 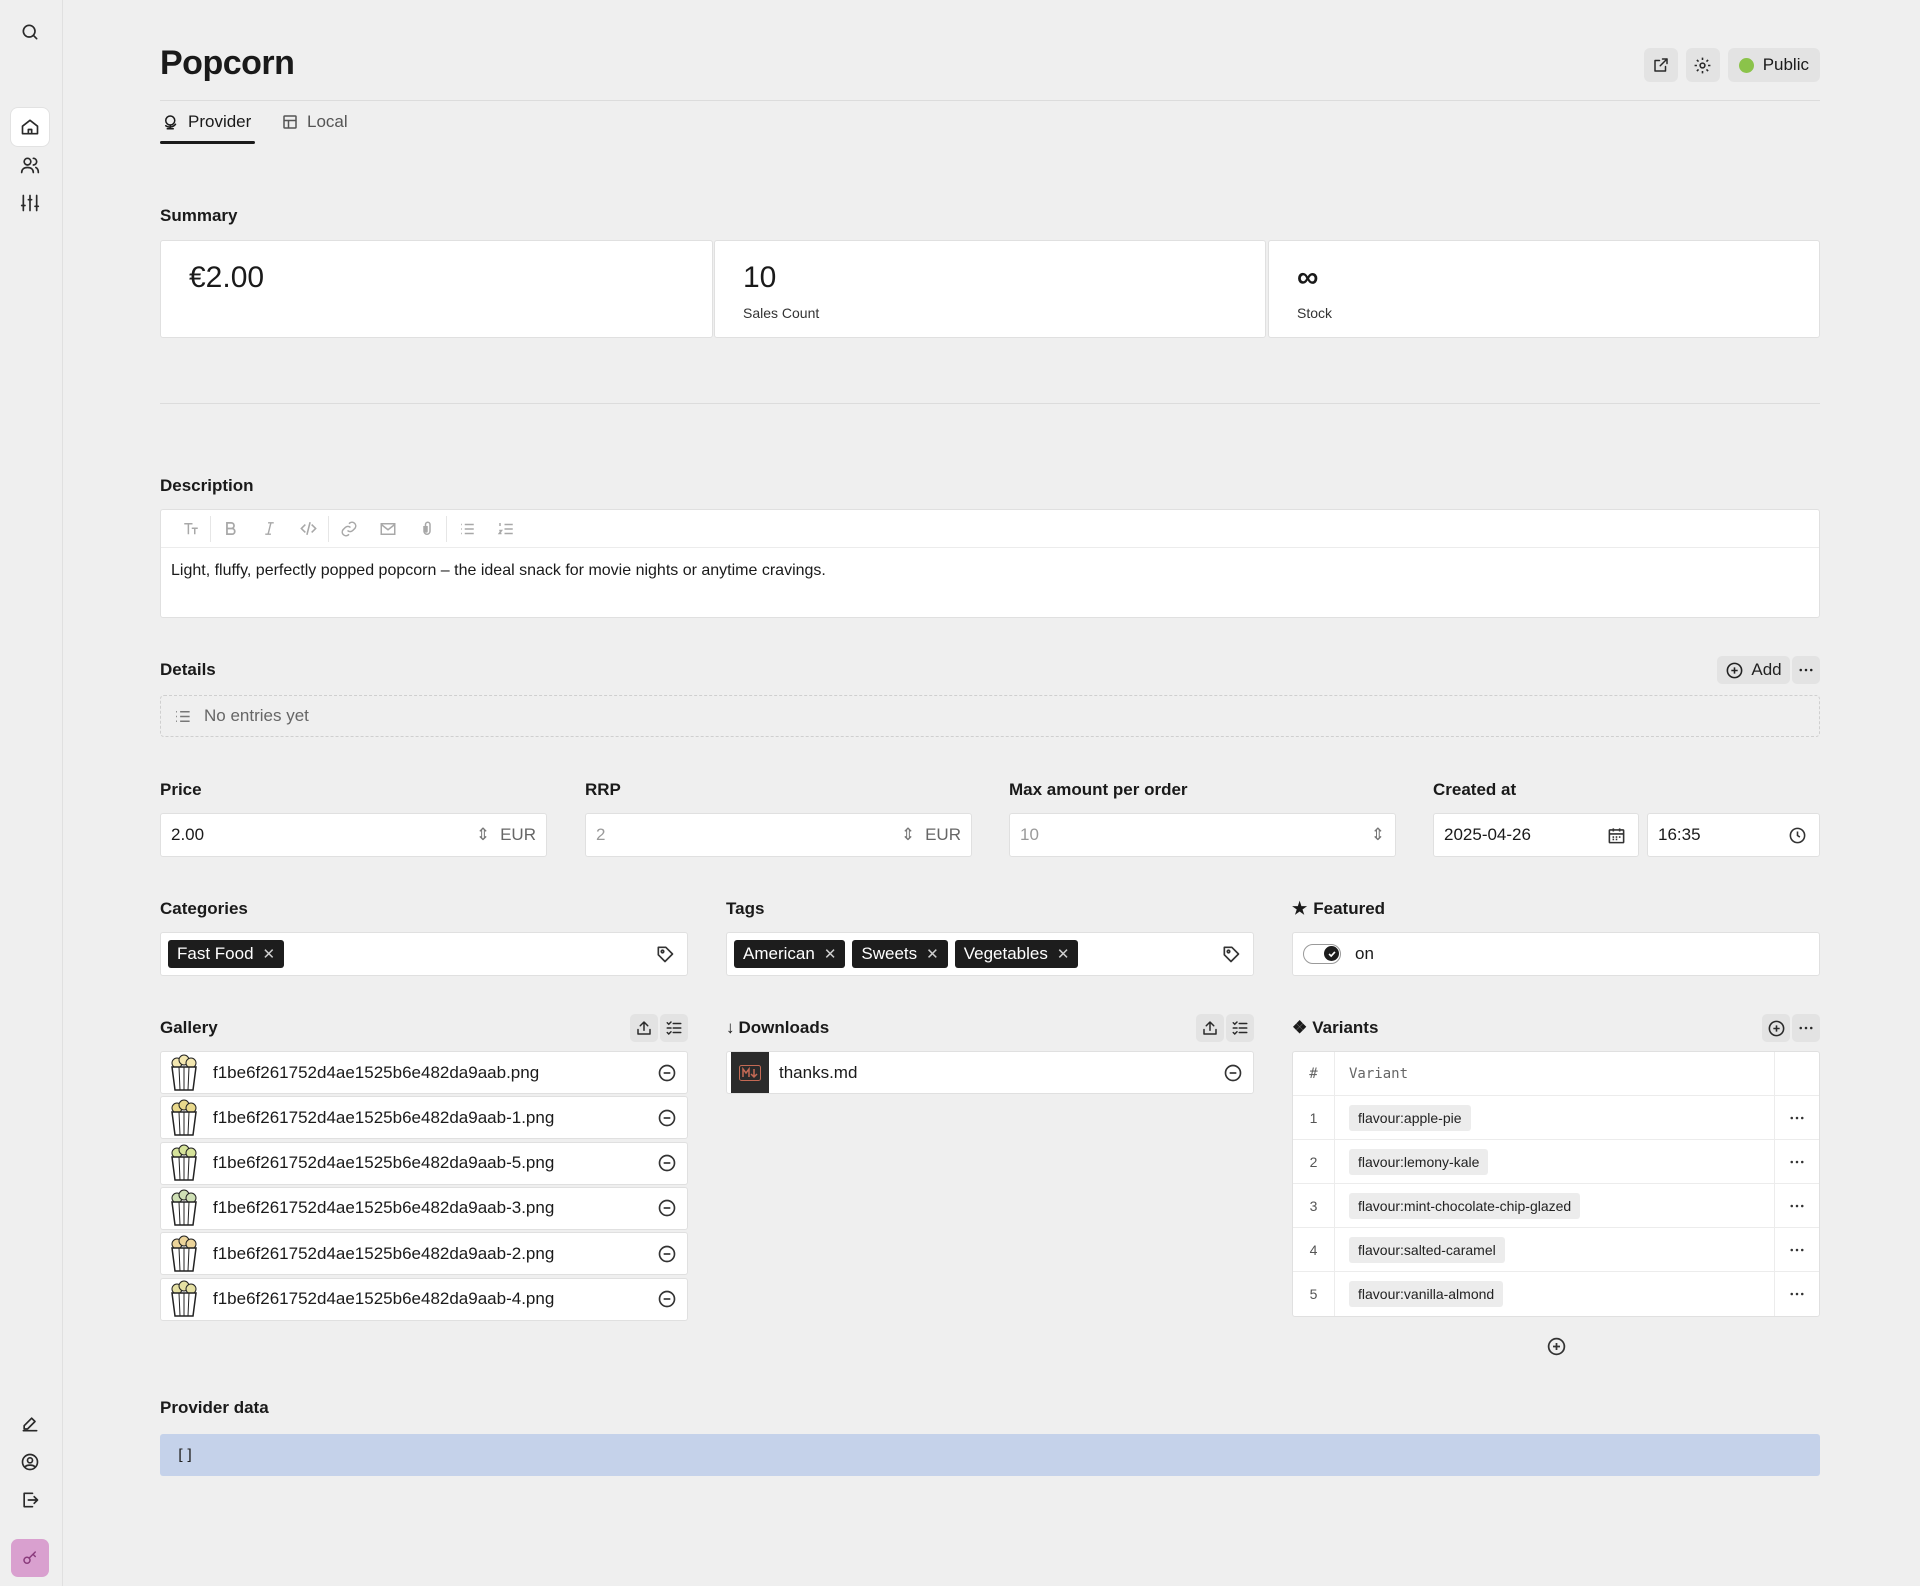 What do you see at coordinates (1240, 1028) in the screenshot?
I see `downloads-options-button` at bounding box center [1240, 1028].